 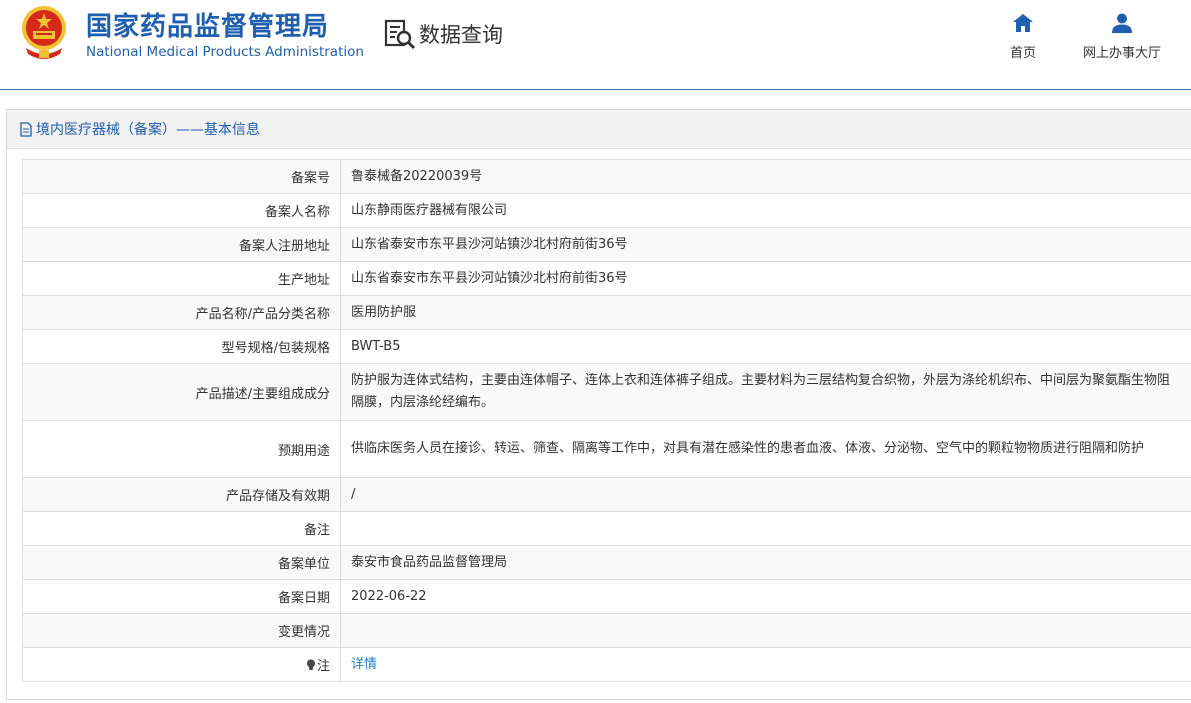 What do you see at coordinates (1022, 53) in the screenshot?
I see `nav-home-label: 首页` at bounding box center [1022, 53].